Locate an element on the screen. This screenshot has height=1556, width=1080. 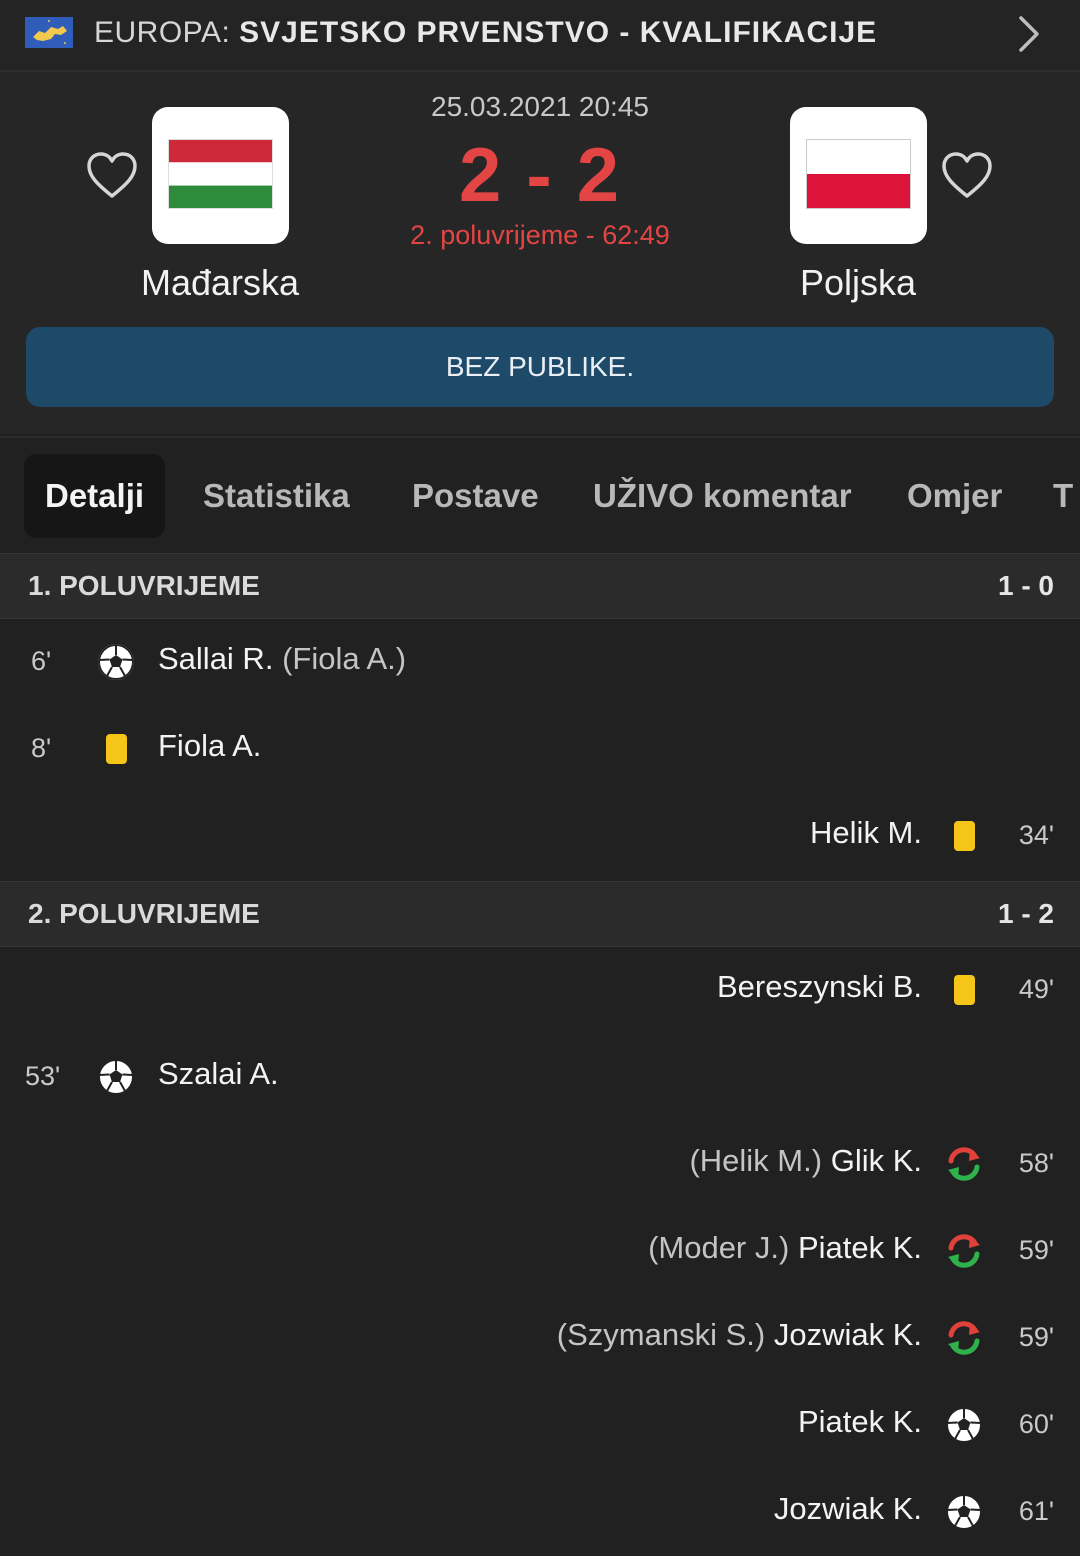
section-header-first-half: 1. POLUVRIJEME 1 - 0 is located at coordinates (540, 586).